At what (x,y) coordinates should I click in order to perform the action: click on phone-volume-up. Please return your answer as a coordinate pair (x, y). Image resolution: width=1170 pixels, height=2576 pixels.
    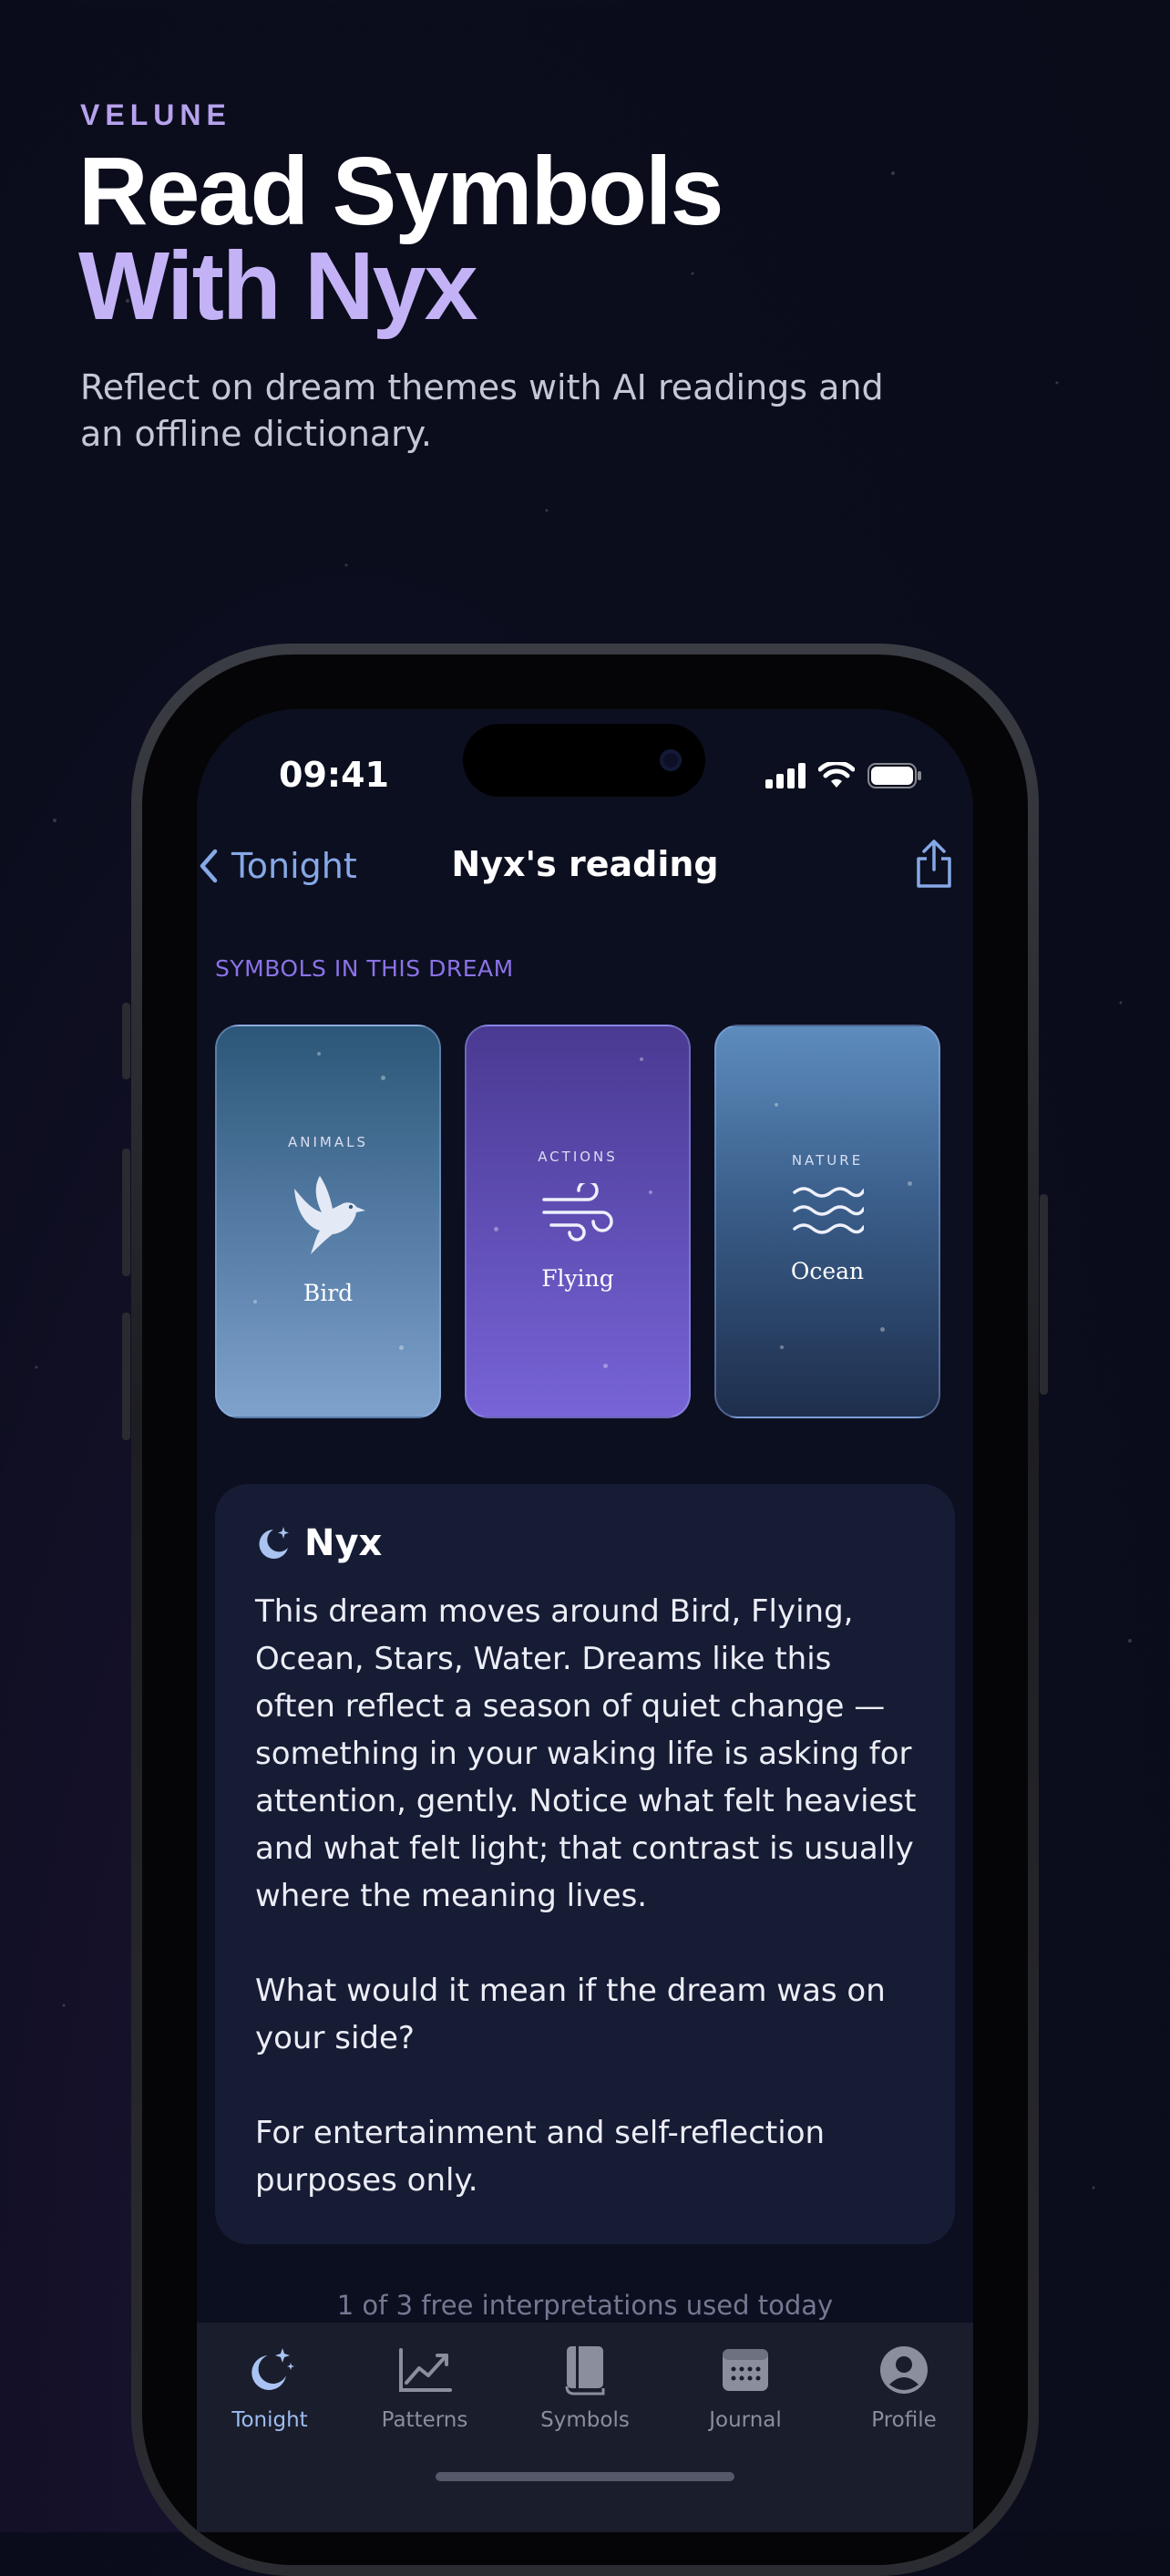
    Looking at the image, I should click on (126, 1212).